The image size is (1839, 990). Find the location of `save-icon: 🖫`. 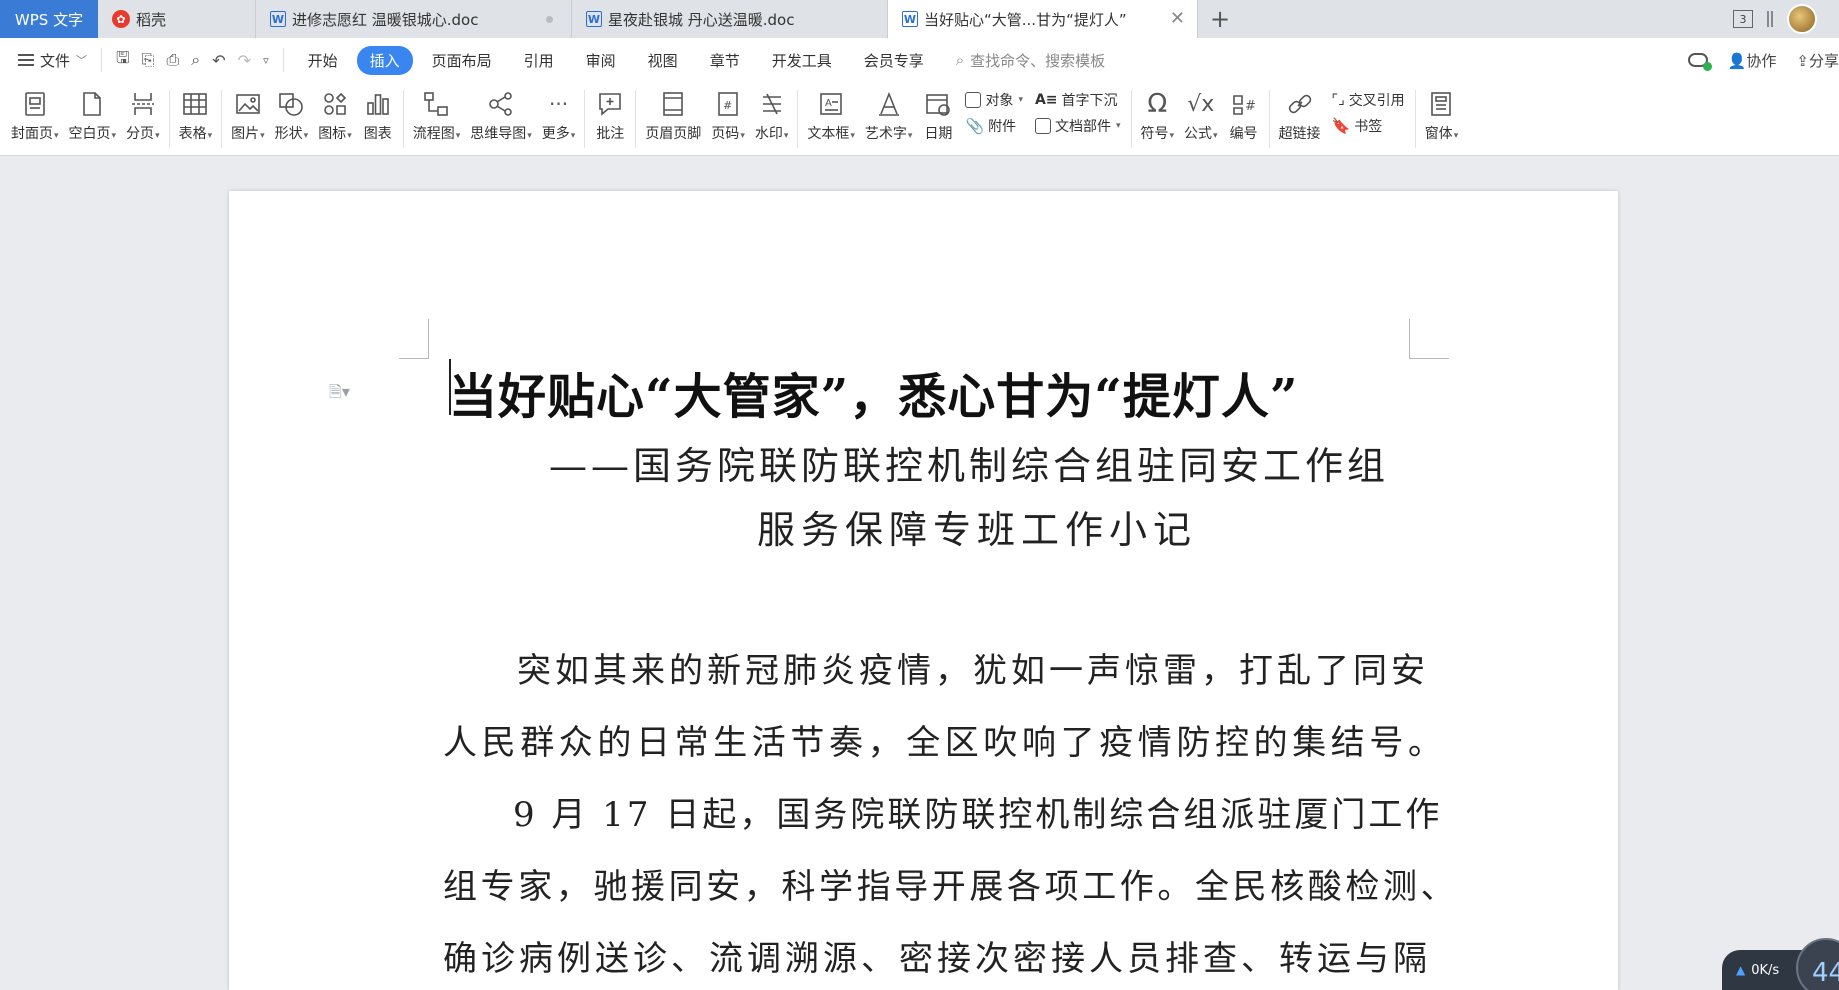

save-icon: 🖫 is located at coordinates (123, 60).